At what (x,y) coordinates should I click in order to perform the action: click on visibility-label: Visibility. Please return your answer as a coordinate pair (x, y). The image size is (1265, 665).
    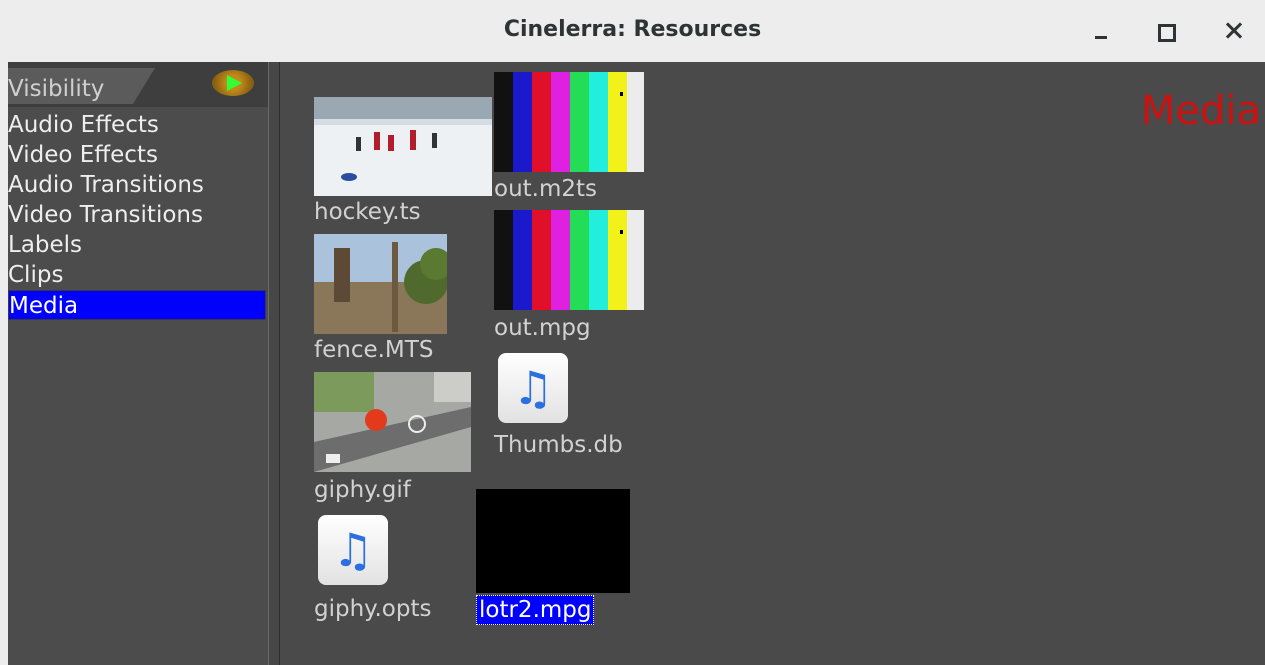
    Looking at the image, I should click on (56, 89).